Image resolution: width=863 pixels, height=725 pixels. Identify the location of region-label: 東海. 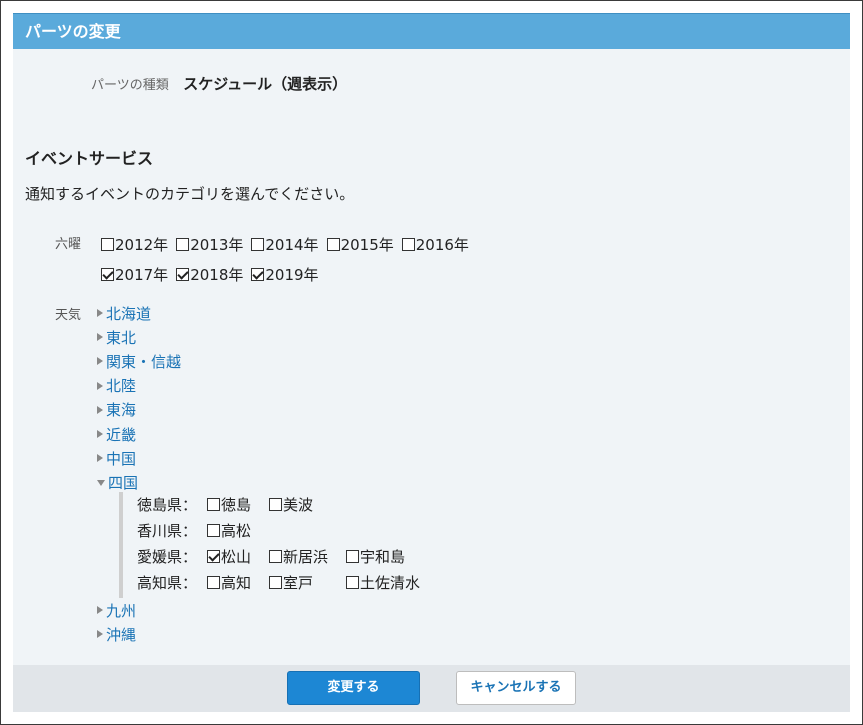
(121, 409).